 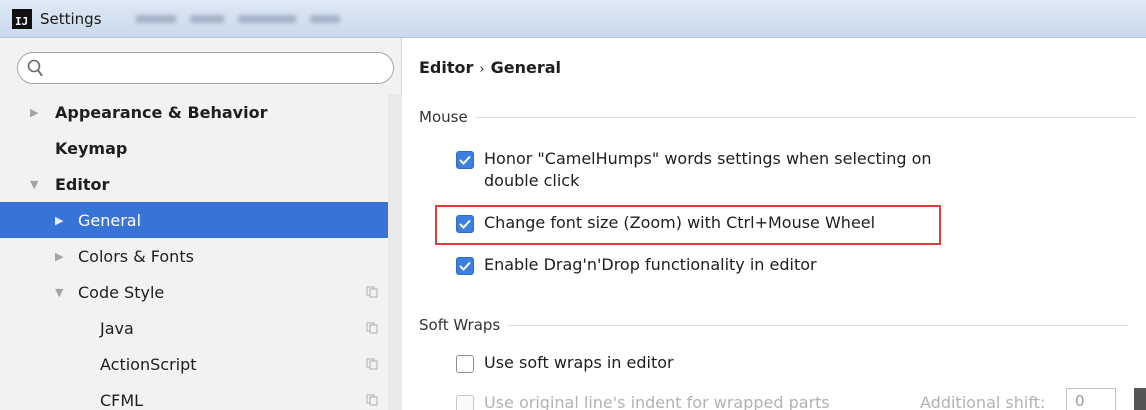 I want to click on original-indent-checkbox, so click(x=465, y=402).